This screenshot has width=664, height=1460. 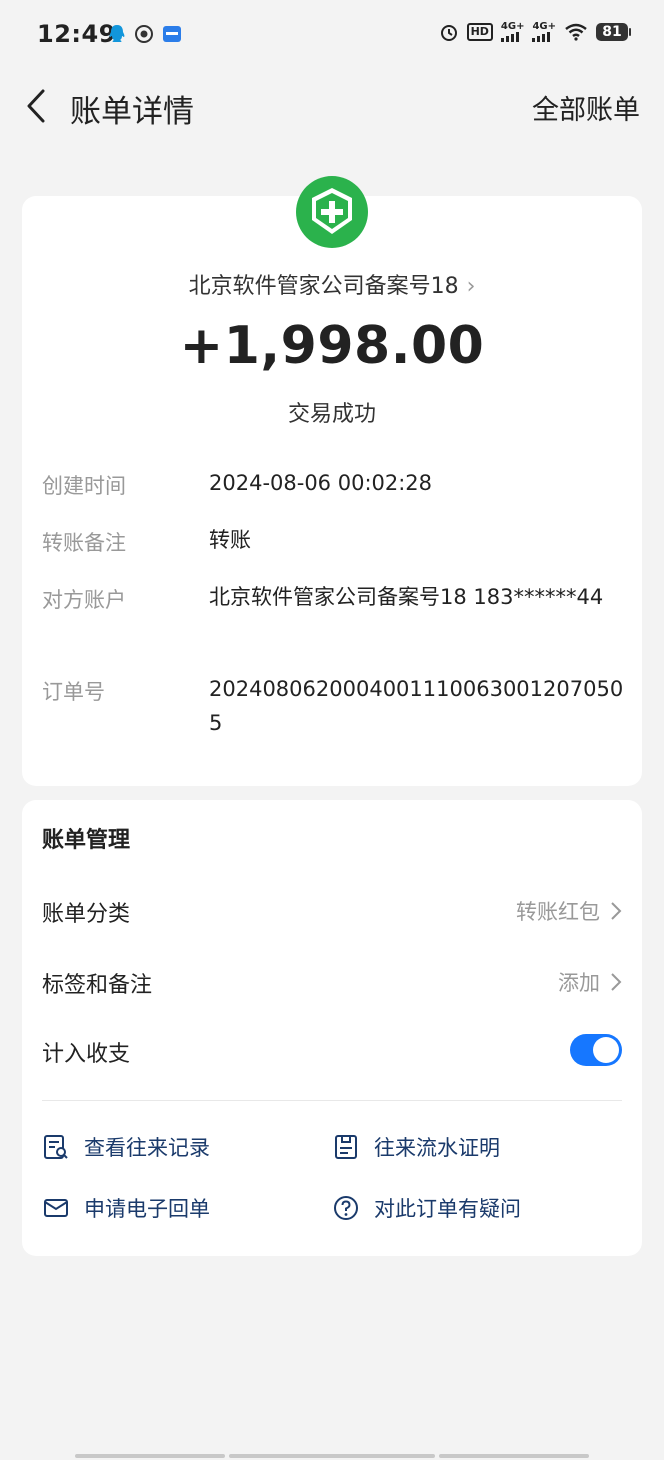 What do you see at coordinates (544, 26) in the screenshot?
I see `signal-2-label: 4G+` at bounding box center [544, 26].